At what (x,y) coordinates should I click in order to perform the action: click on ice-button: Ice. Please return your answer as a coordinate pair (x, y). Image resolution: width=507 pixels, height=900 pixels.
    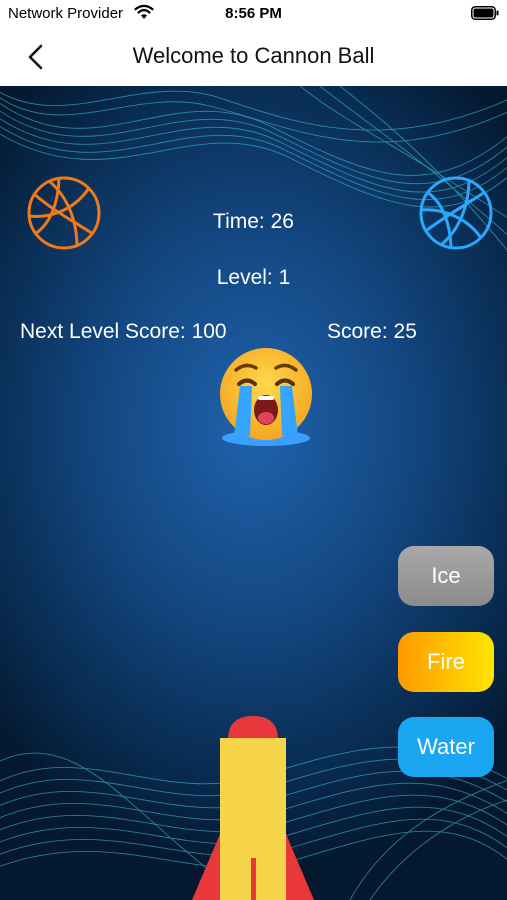
    Looking at the image, I should click on (446, 576).